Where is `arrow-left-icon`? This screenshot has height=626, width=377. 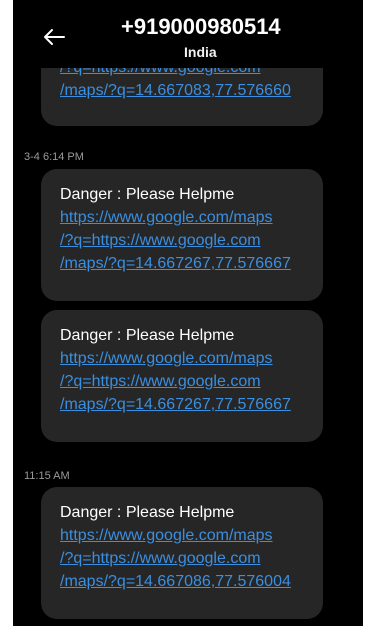 arrow-left-icon is located at coordinates (54, 37).